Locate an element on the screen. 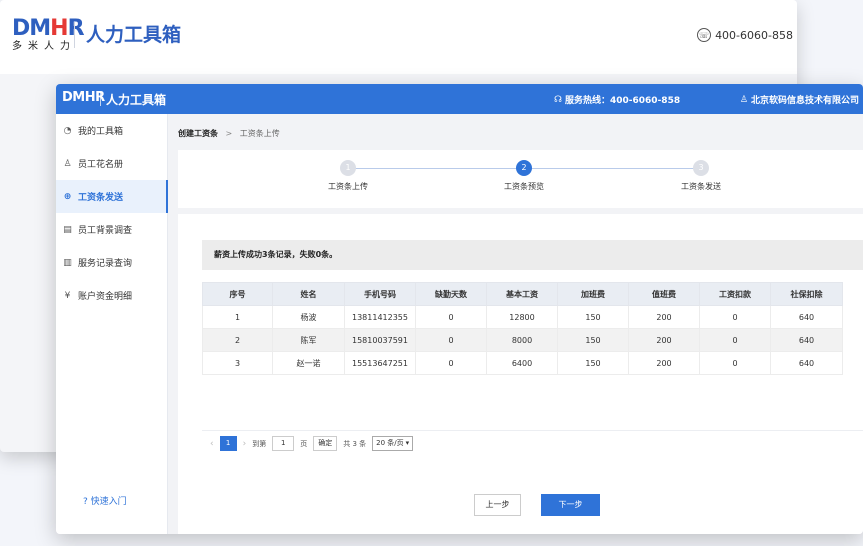 The width and height of the screenshot is (863, 546). goto-confirm-button: 确定 is located at coordinates (325, 443).